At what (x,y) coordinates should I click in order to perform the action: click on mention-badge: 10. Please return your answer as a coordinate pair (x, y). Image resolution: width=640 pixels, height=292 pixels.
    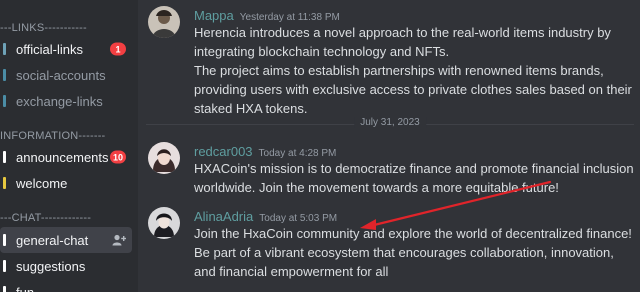
    Looking at the image, I should click on (117, 157).